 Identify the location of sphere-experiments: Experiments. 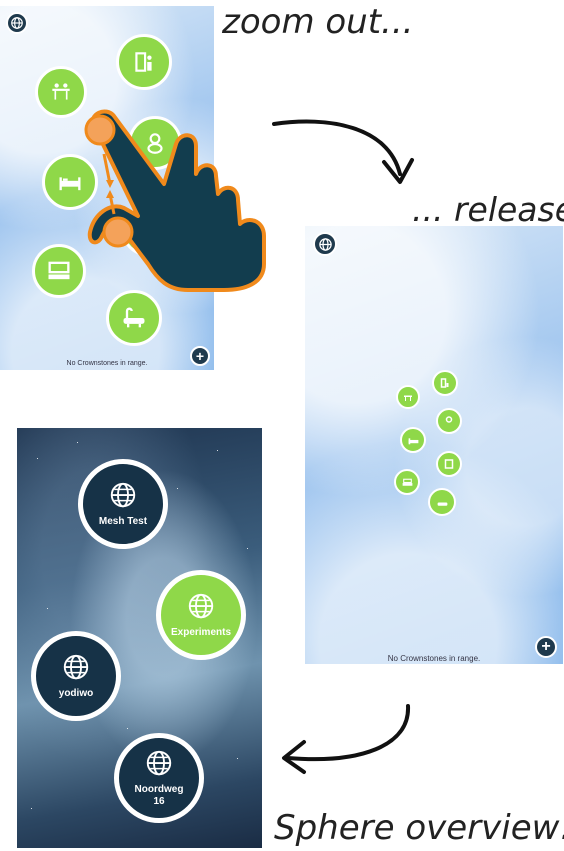
(201, 615).